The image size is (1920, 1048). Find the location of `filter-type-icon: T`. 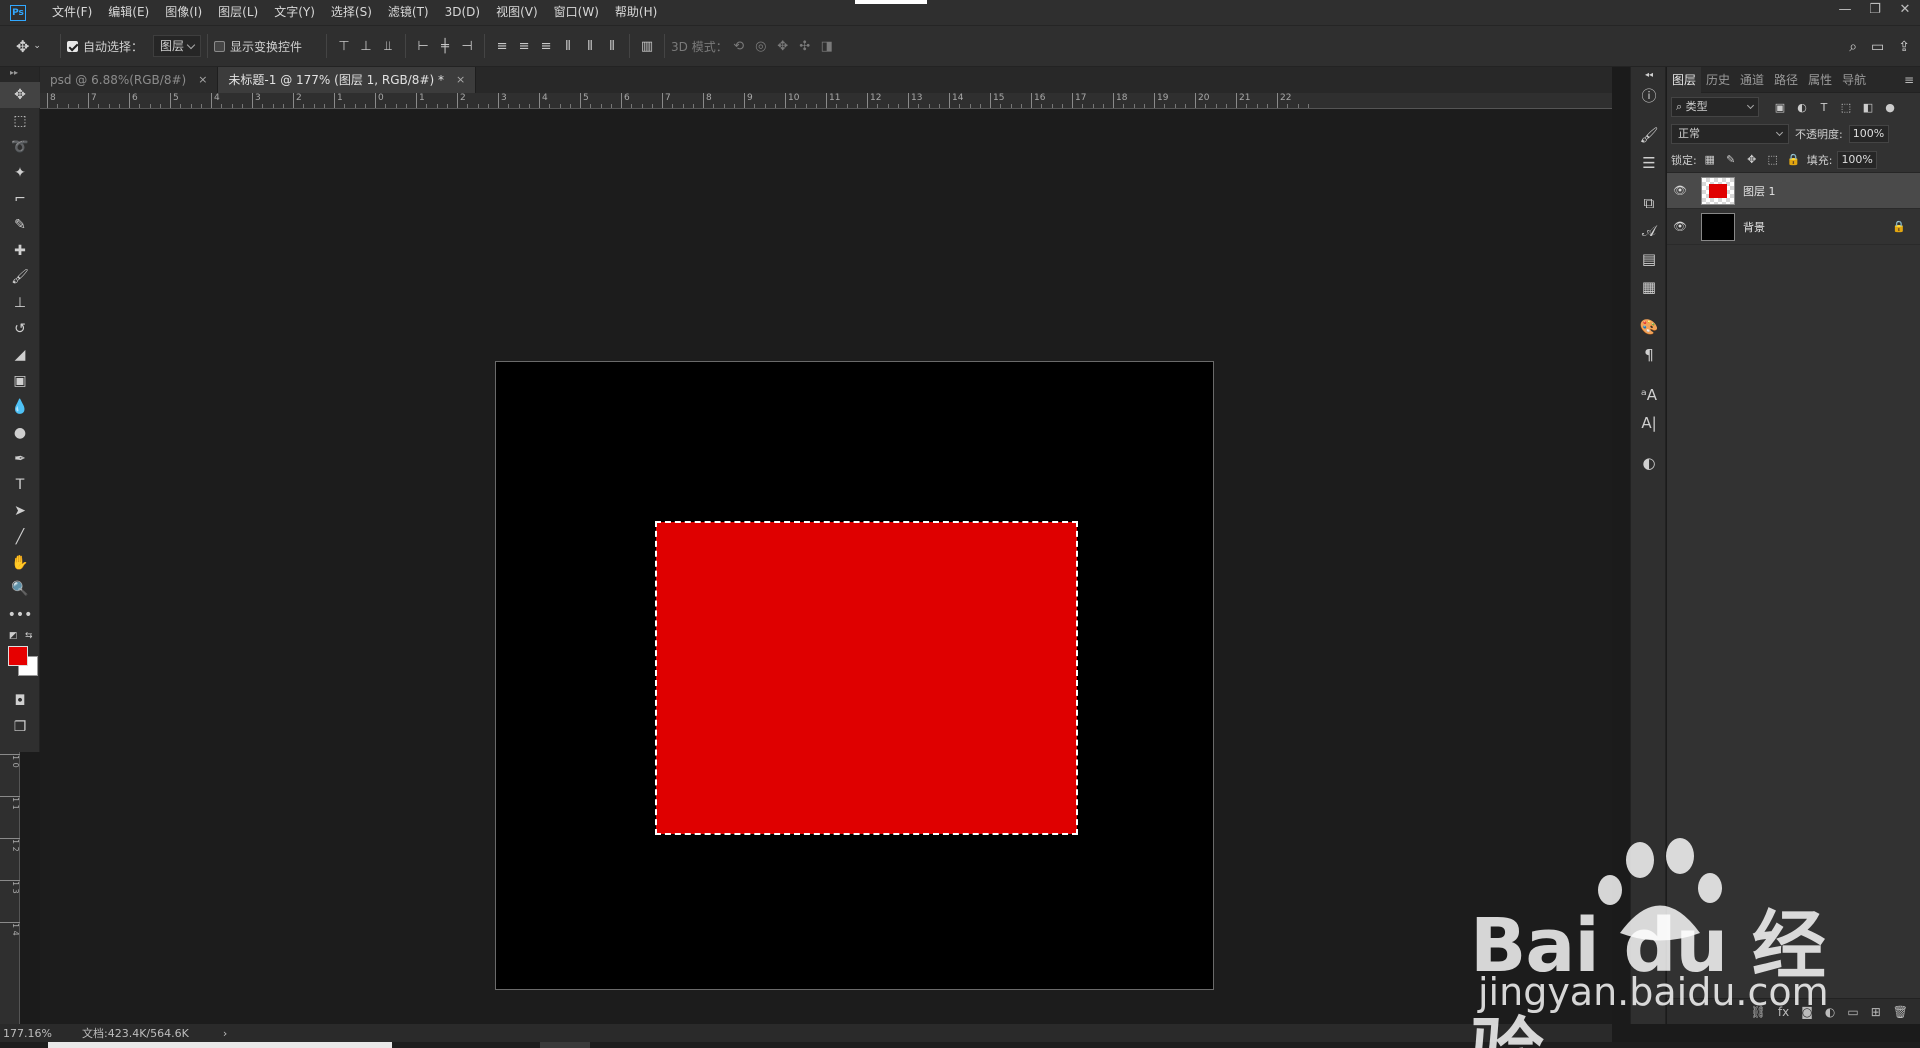

filter-type-icon: T is located at coordinates (1824, 107).